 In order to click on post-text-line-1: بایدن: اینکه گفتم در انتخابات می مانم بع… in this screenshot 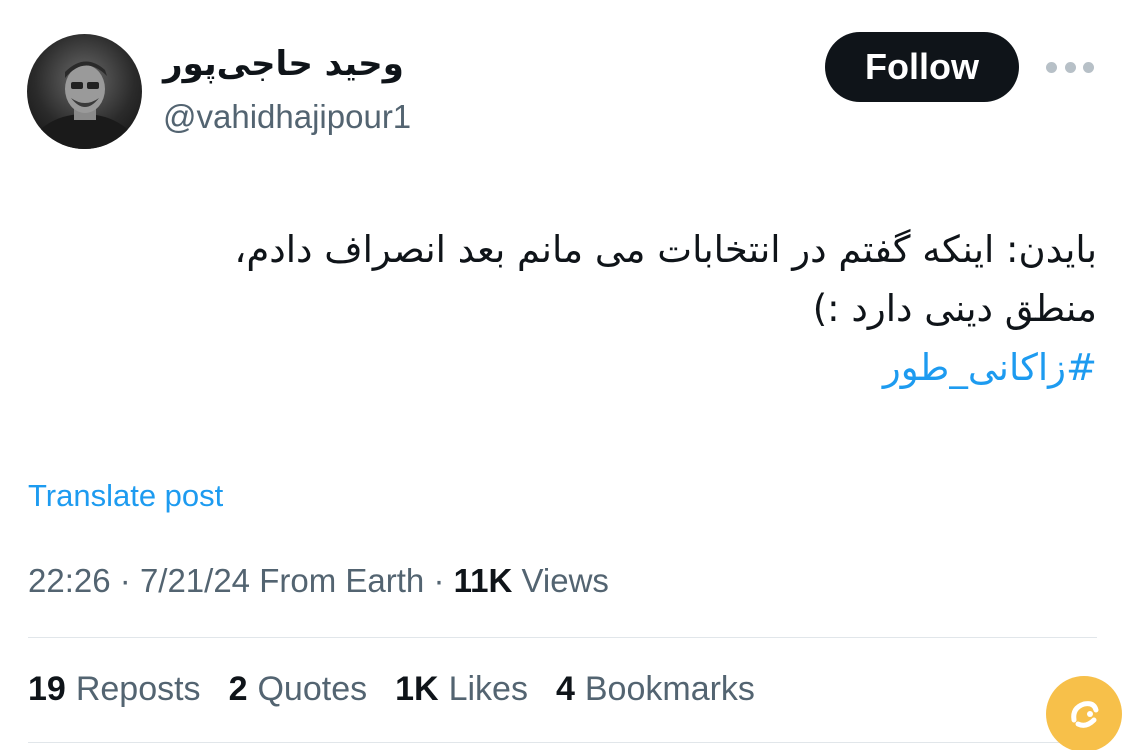, I will do `click(665, 249)`.